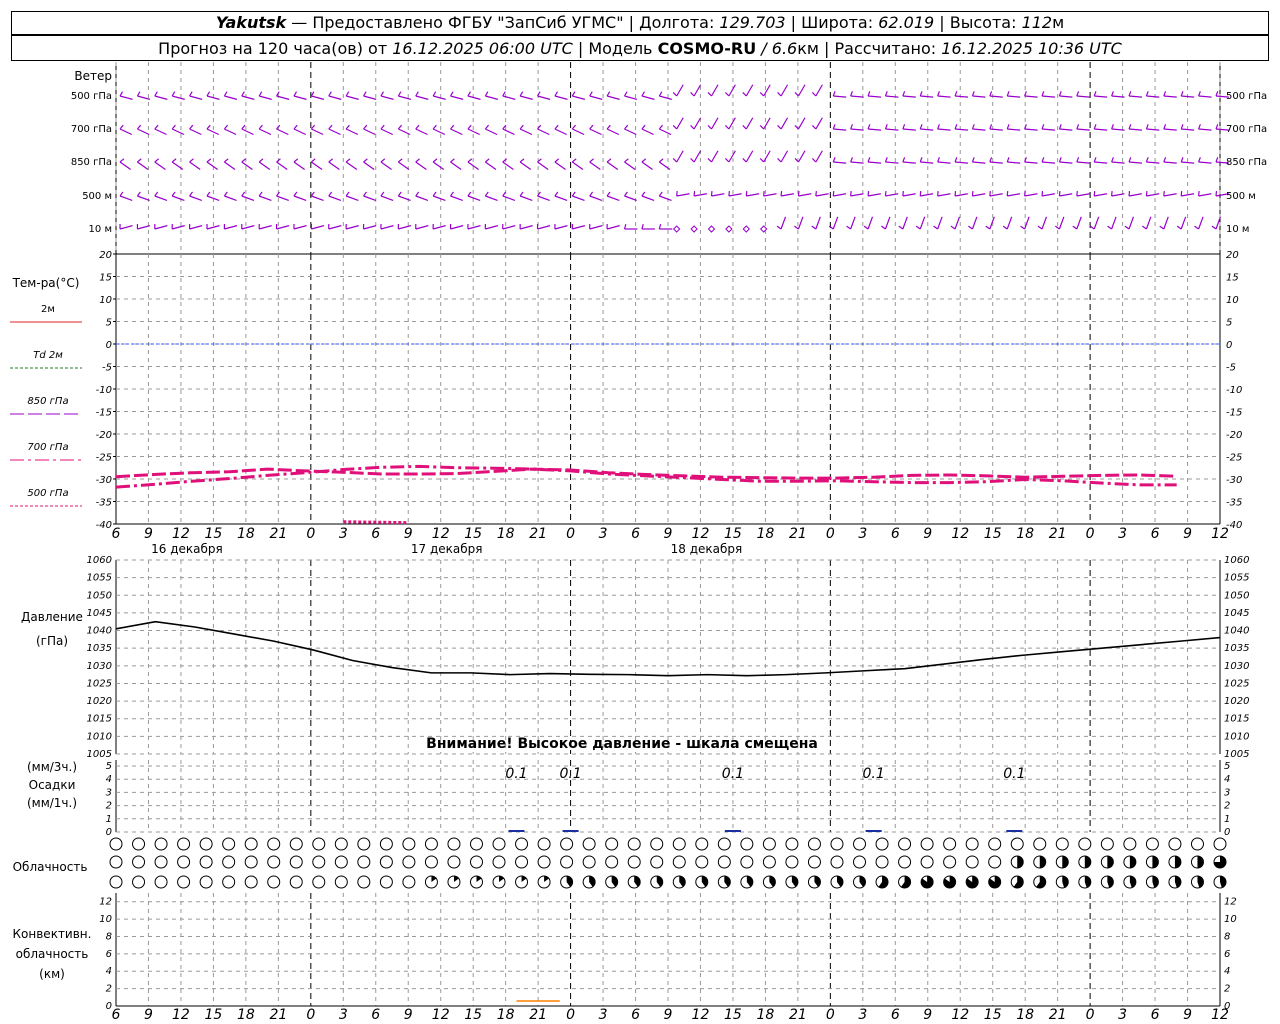 The image size is (1280, 1024). What do you see at coordinates (109, 819) in the screenshot?
I see `prec-ytick-left: 1` at bounding box center [109, 819].